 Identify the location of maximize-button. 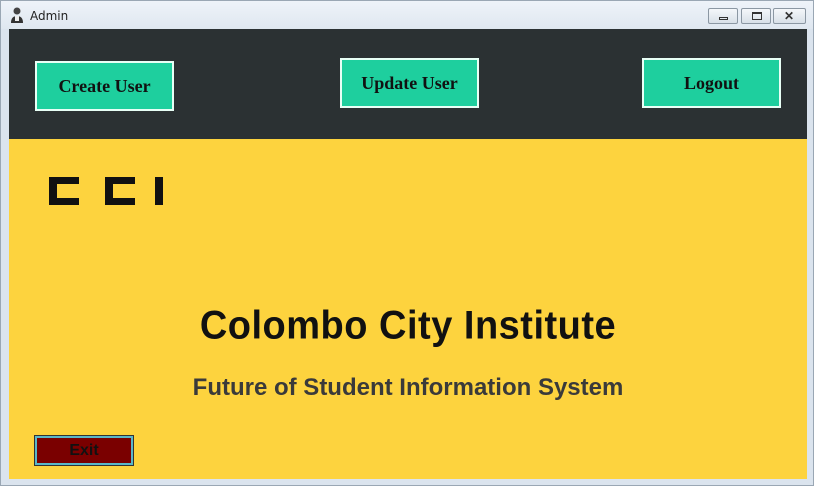
(756, 16).